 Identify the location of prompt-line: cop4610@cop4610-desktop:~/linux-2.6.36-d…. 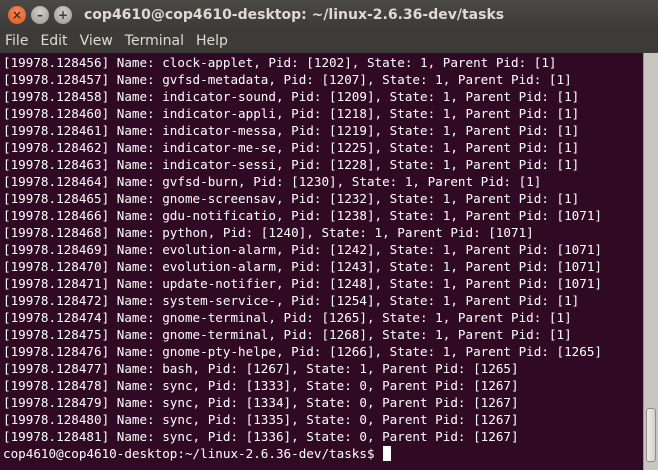
(323, 453).